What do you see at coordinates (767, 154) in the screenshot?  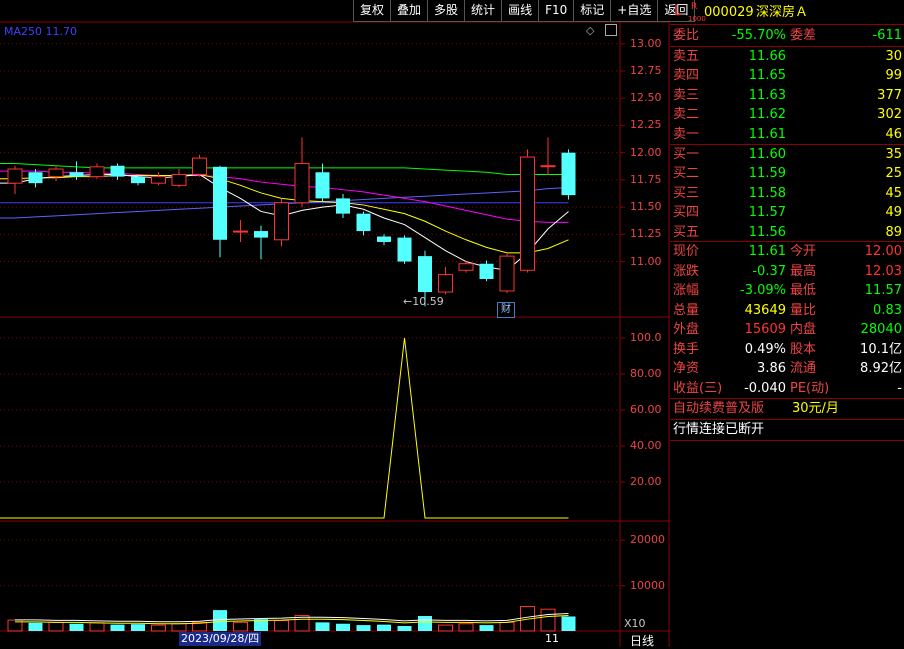 I see `buys-price: 11.60` at bounding box center [767, 154].